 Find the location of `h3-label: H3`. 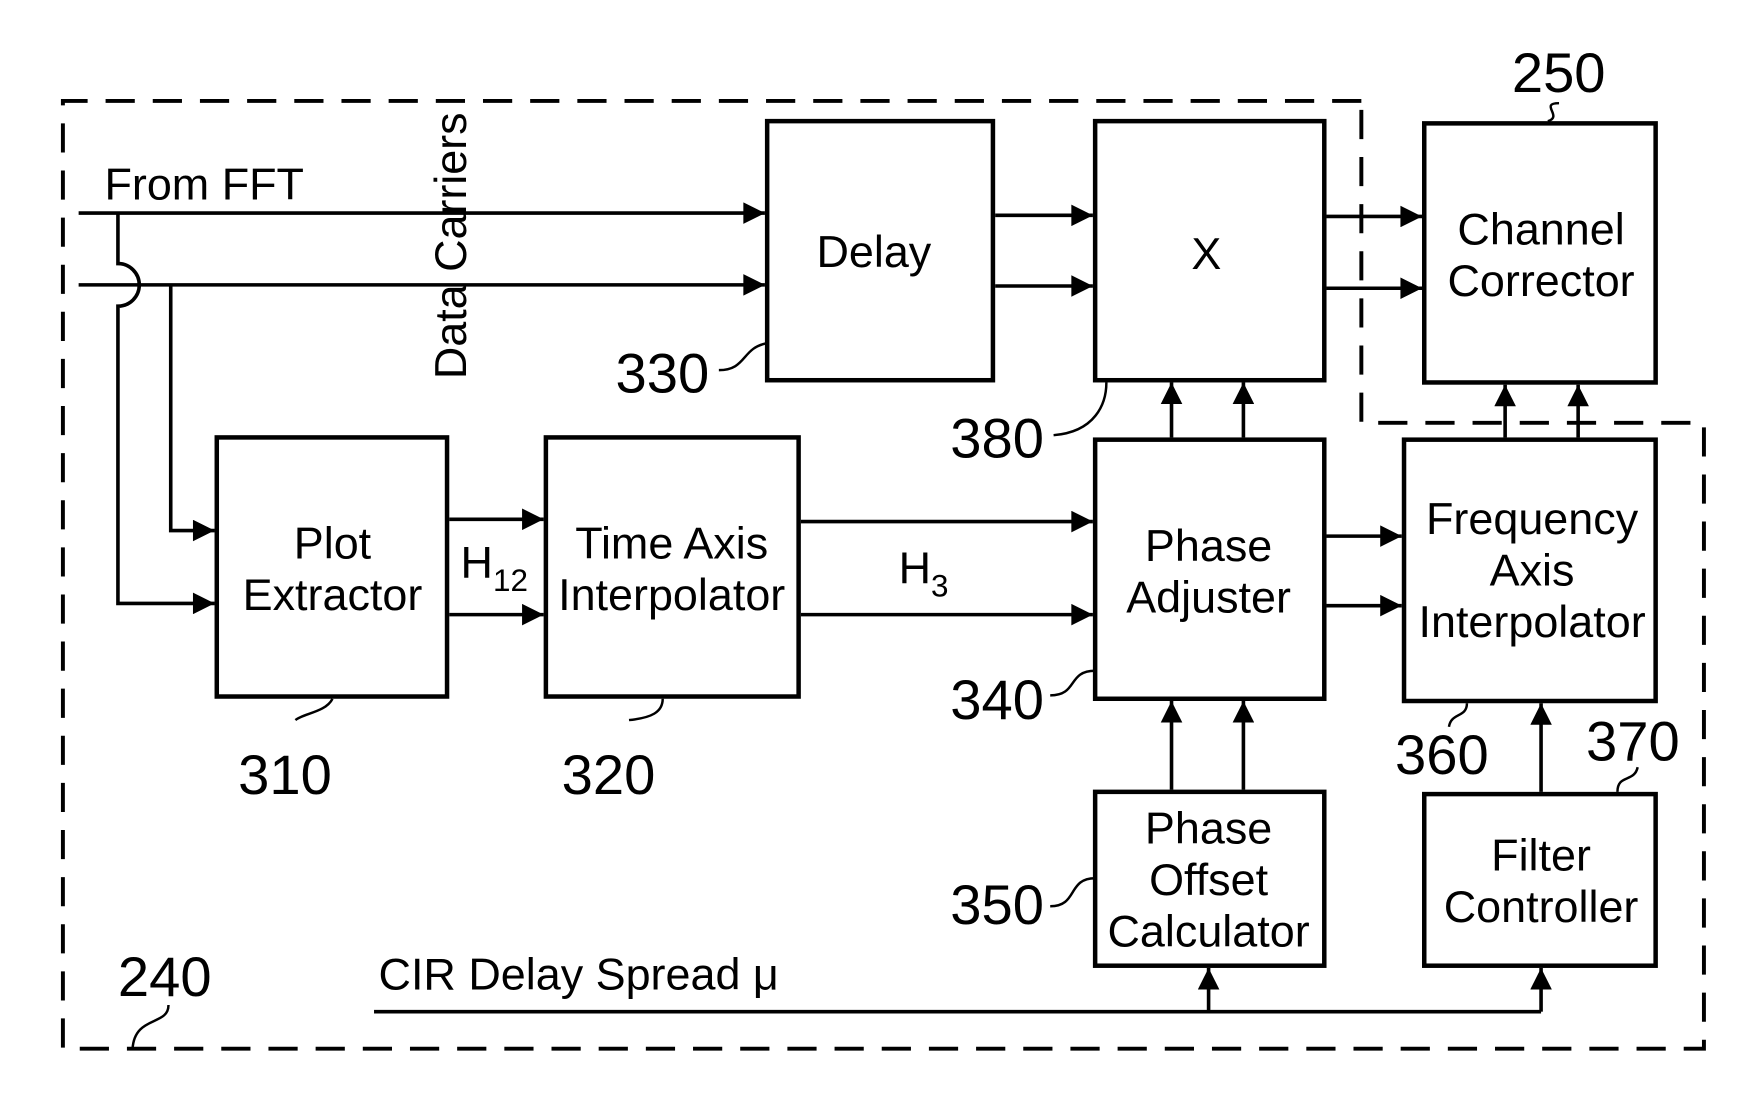

h3-label: H3 is located at coordinates (924, 572).